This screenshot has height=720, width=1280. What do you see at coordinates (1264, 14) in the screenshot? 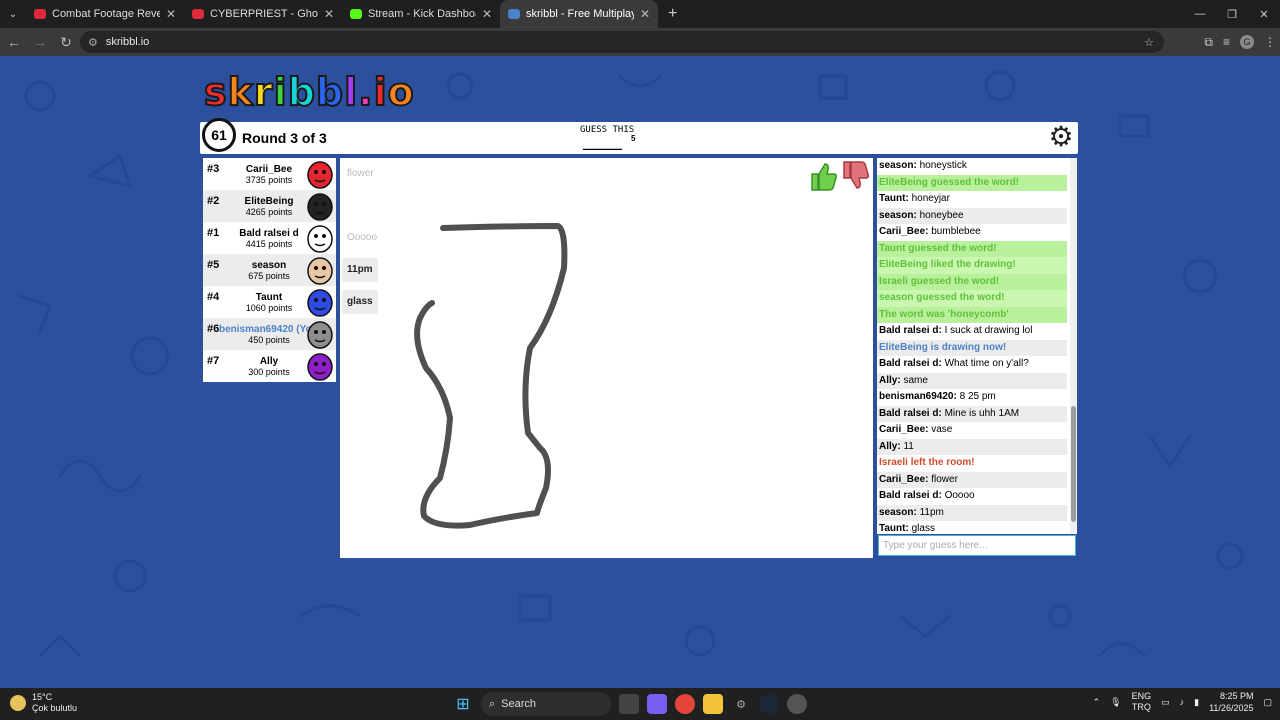
I see `close-window-icon: ✕` at bounding box center [1264, 14].